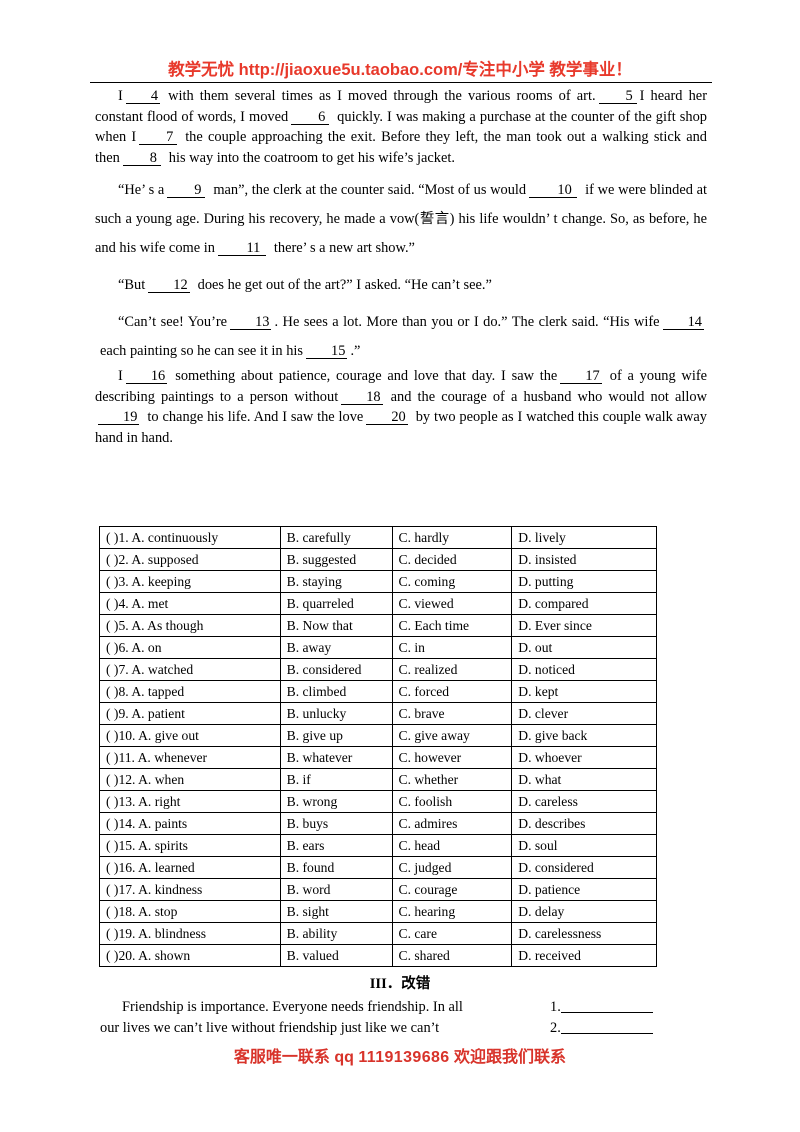  What do you see at coordinates (336, 581) in the screenshot?
I see `option-cell-b: B. staying` at bounding box center [336, 581].